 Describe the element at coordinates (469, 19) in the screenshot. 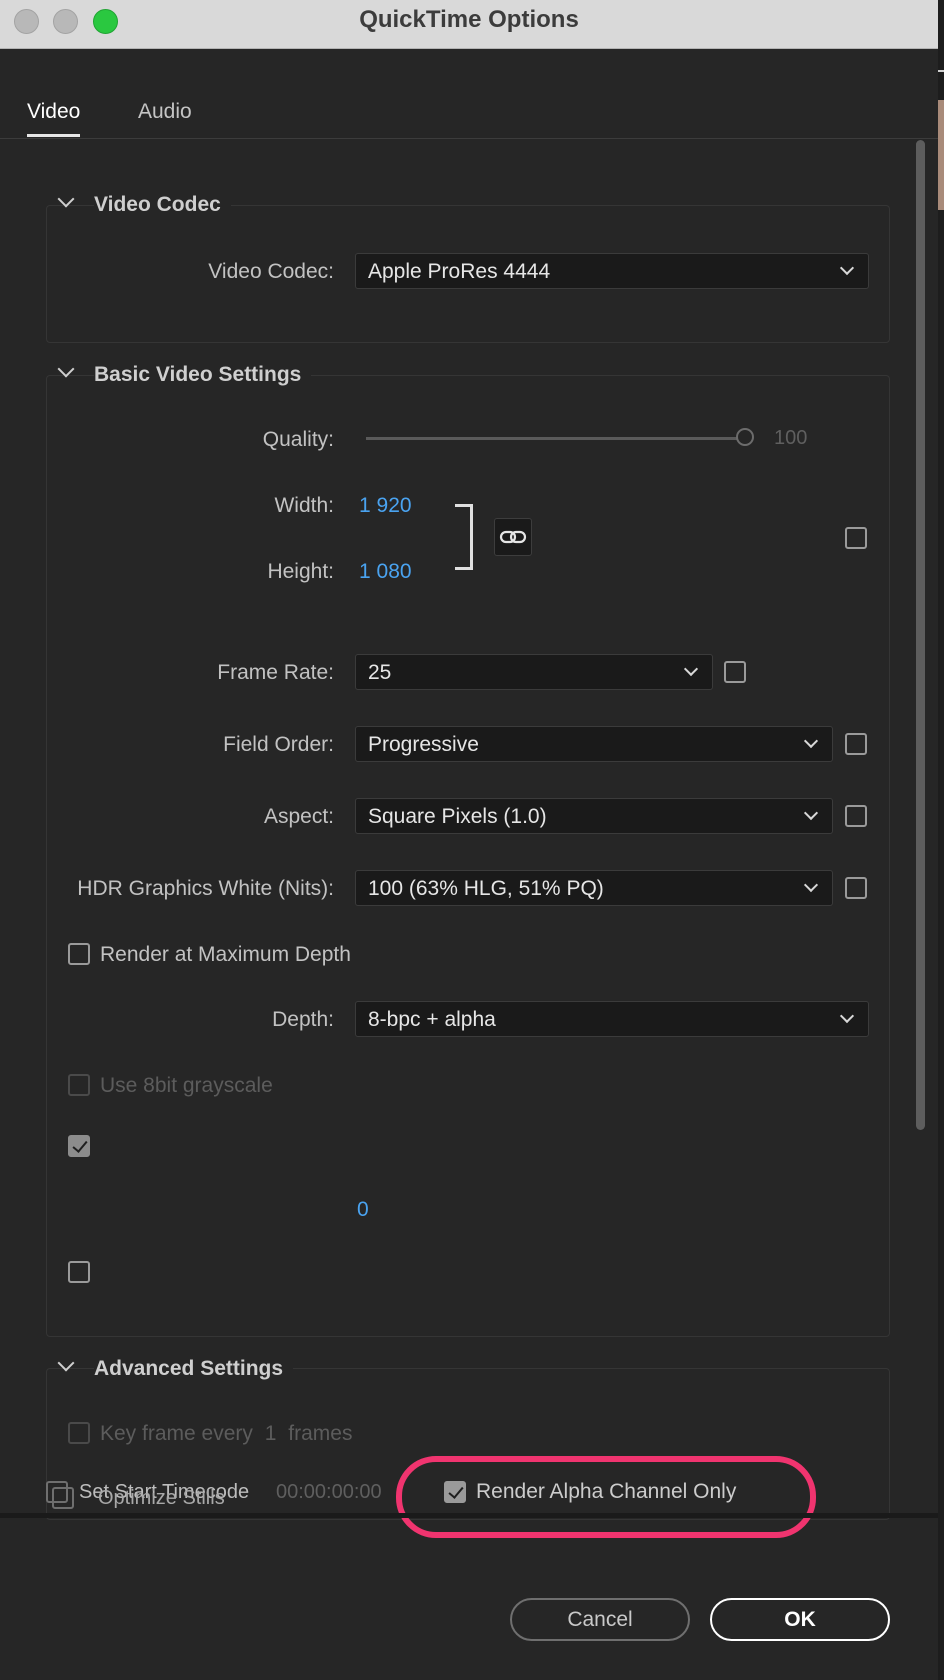

I see `window-title: QuickTime Options` at that location.